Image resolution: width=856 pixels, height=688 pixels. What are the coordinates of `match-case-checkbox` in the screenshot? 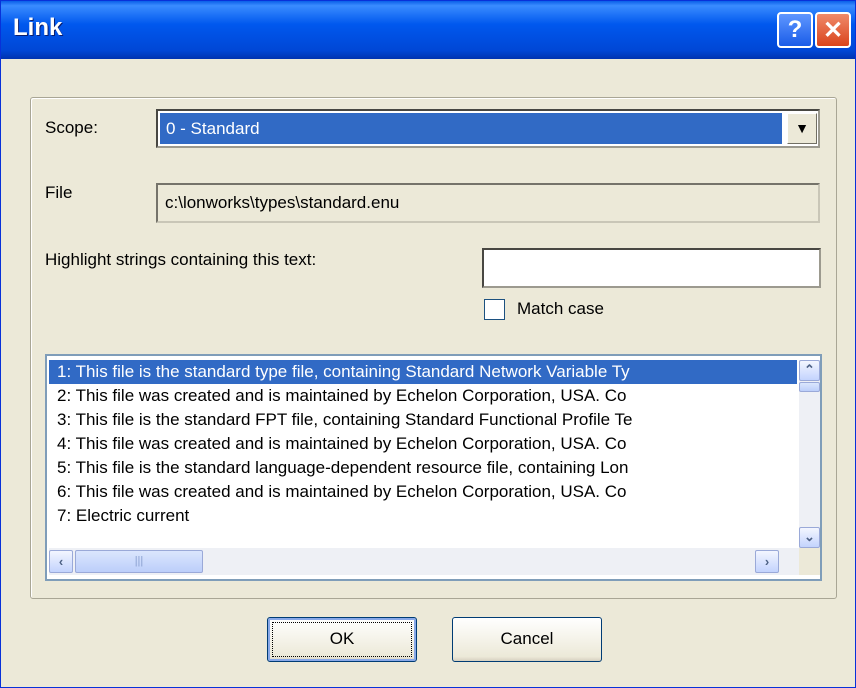 It's located at (494, 309).